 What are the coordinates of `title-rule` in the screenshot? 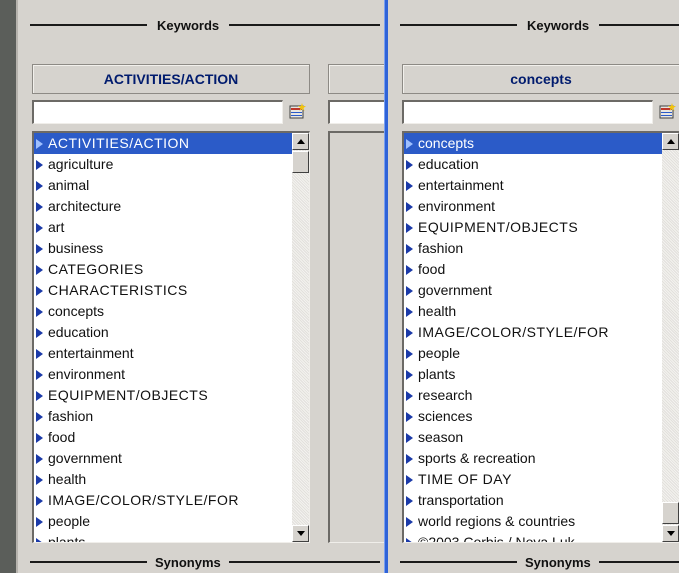 It's located at (639, 25).